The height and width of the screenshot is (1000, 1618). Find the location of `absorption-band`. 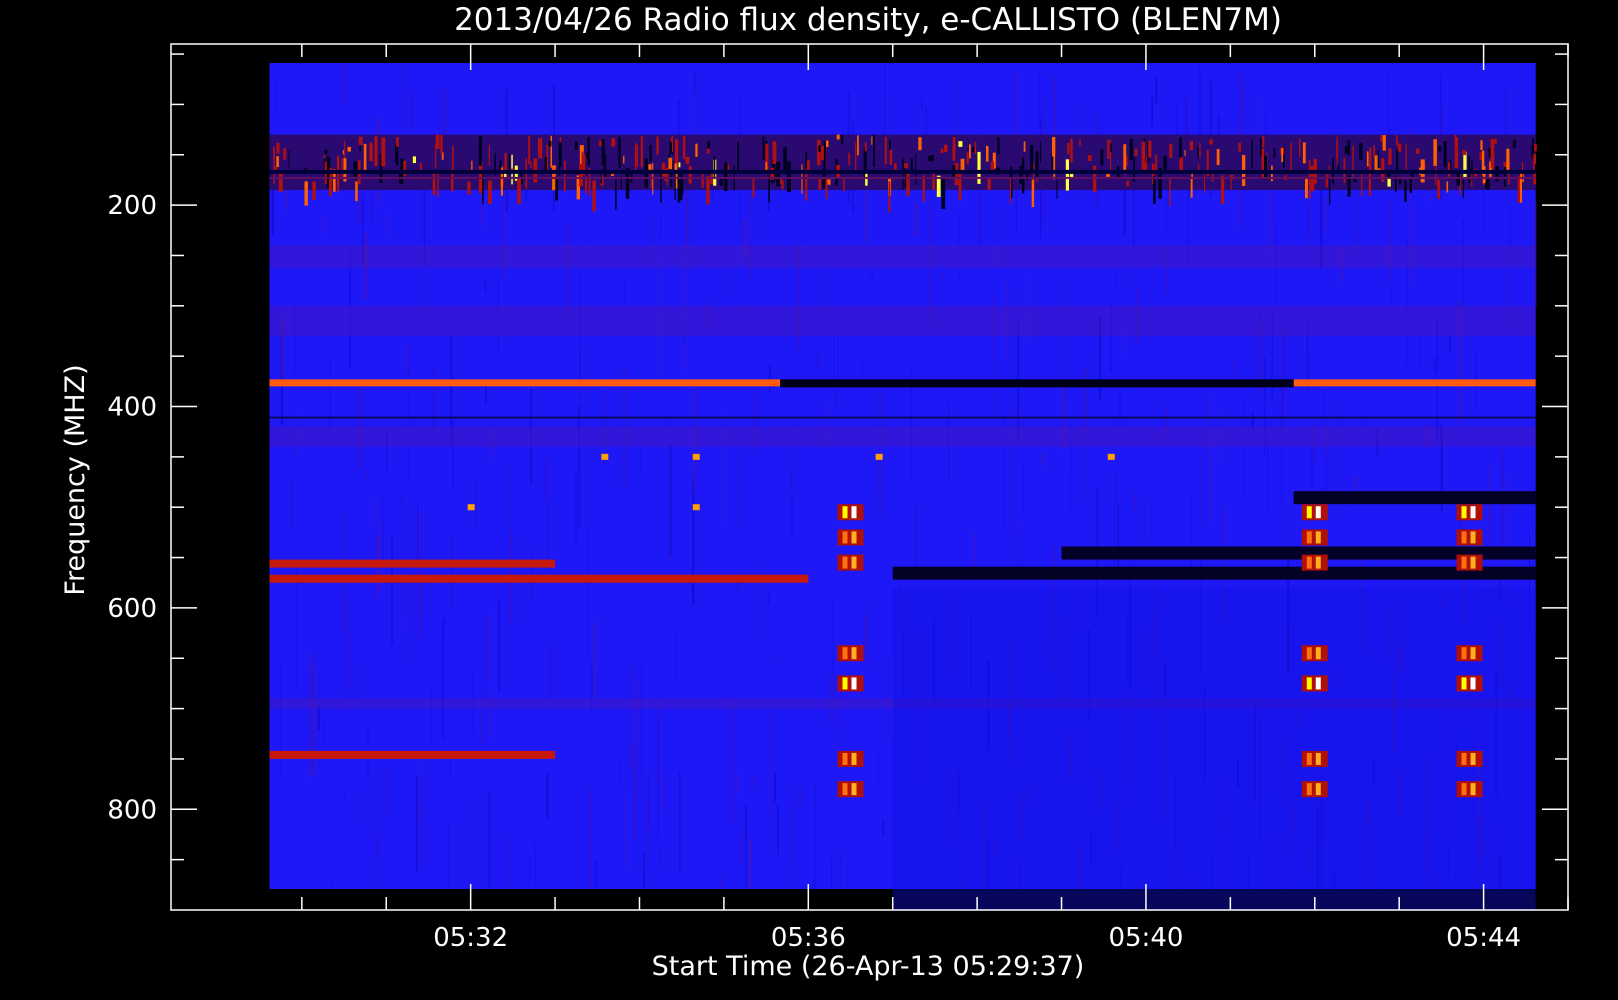

absorption-band is located at coordinates (1214, 573).